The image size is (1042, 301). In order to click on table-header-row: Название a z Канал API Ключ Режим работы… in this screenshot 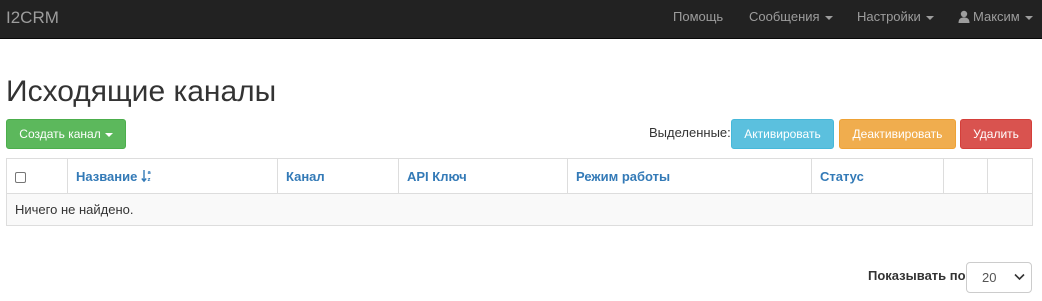, I will do `click(519, 176)`.